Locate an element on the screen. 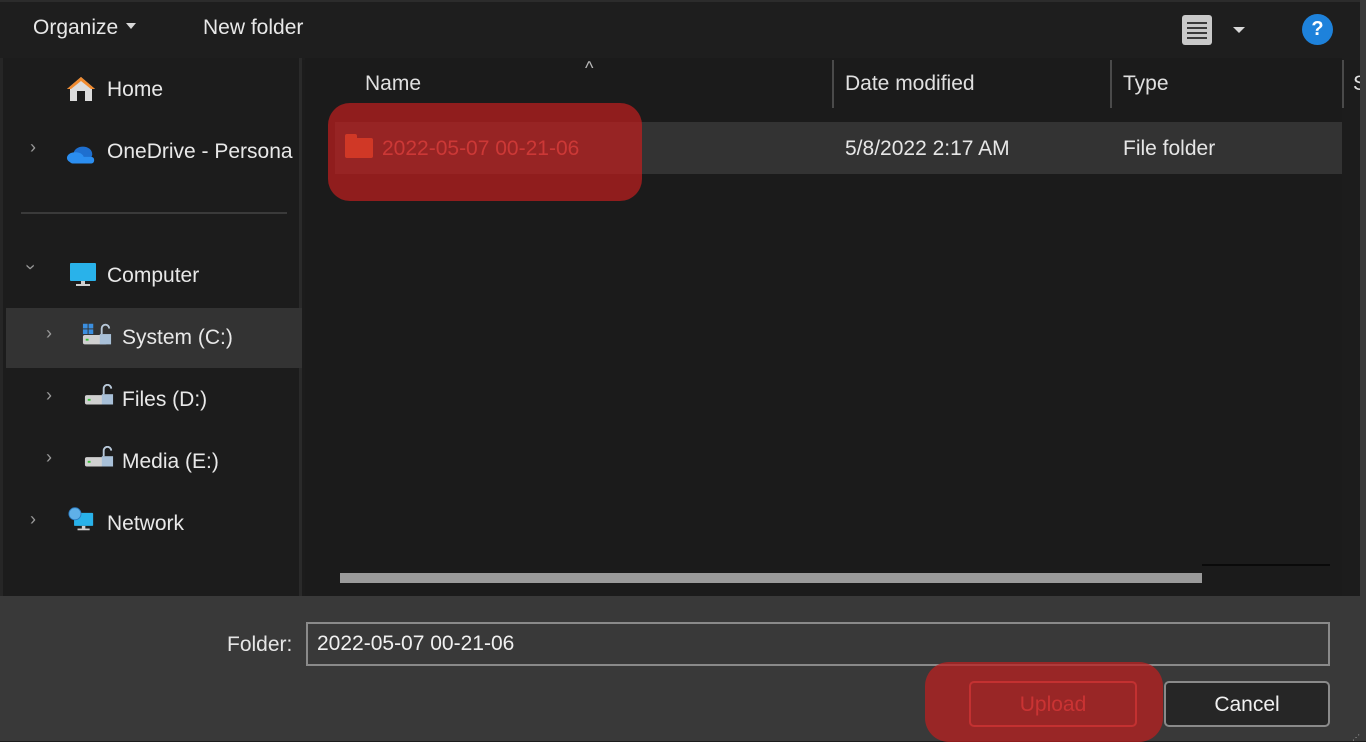 The height and width of the screenshot is (742, 1366). folder-icon is located at coordinates (359, 146).